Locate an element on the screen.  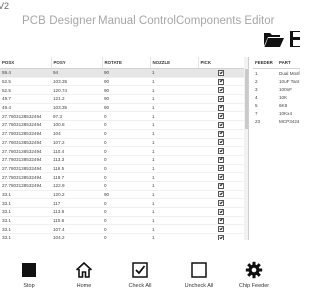
cell-part: 100nF is located at coordinates (288, 89).